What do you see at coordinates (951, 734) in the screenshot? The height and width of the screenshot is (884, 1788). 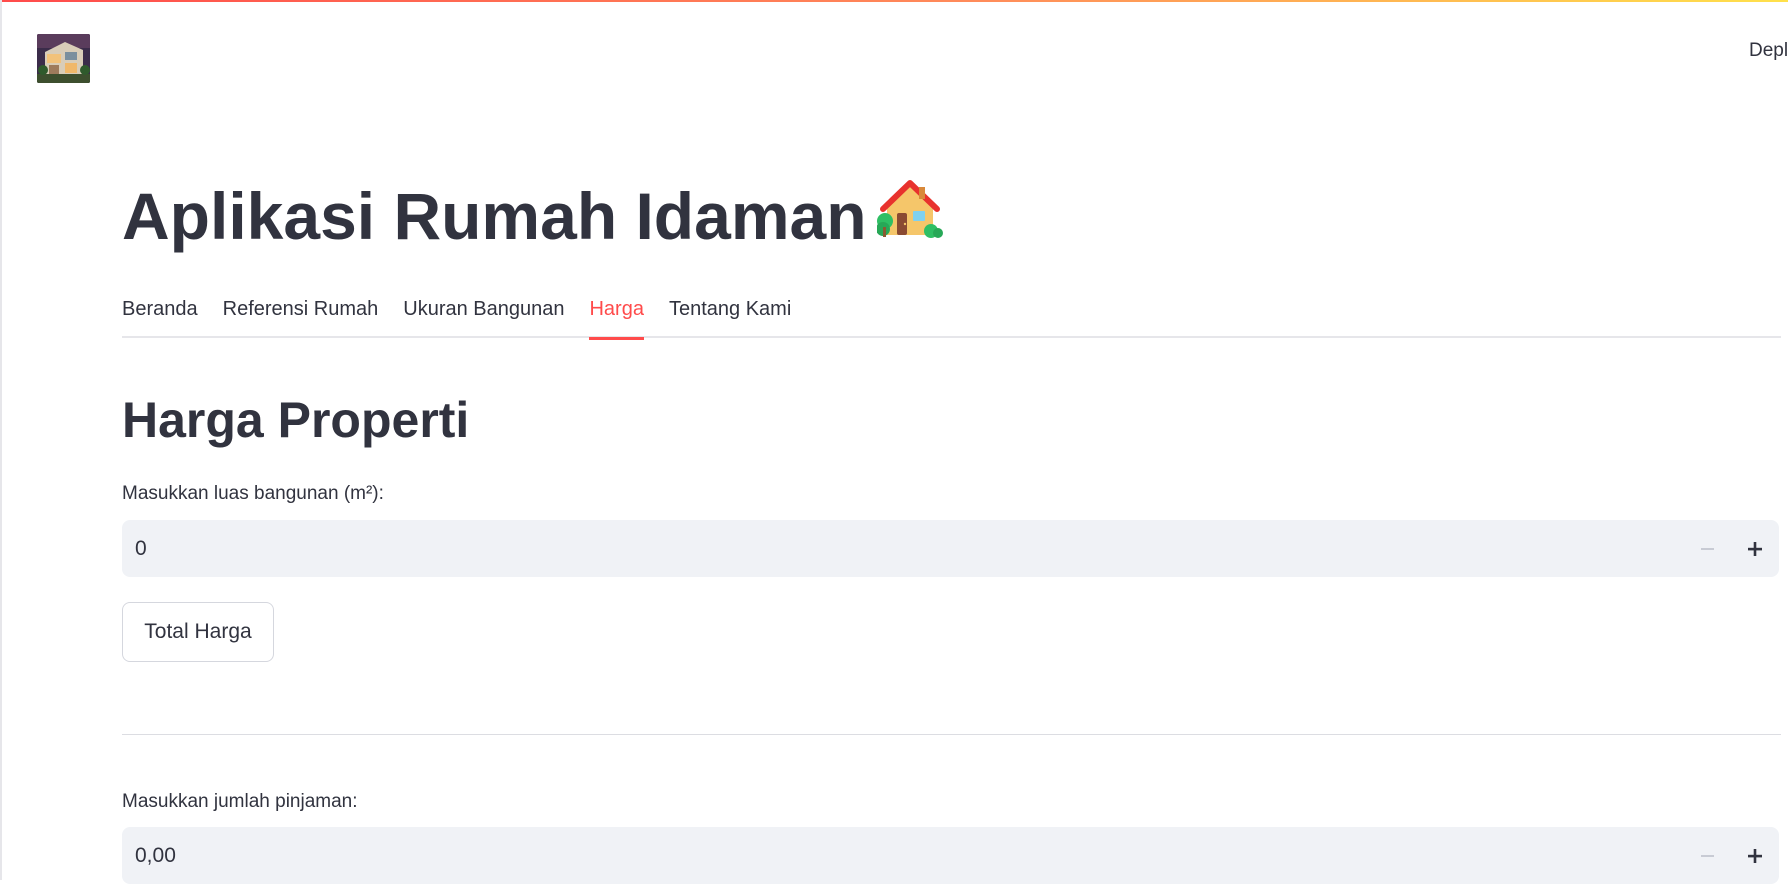 I see `section-divider` at bounding box center [951, 734].